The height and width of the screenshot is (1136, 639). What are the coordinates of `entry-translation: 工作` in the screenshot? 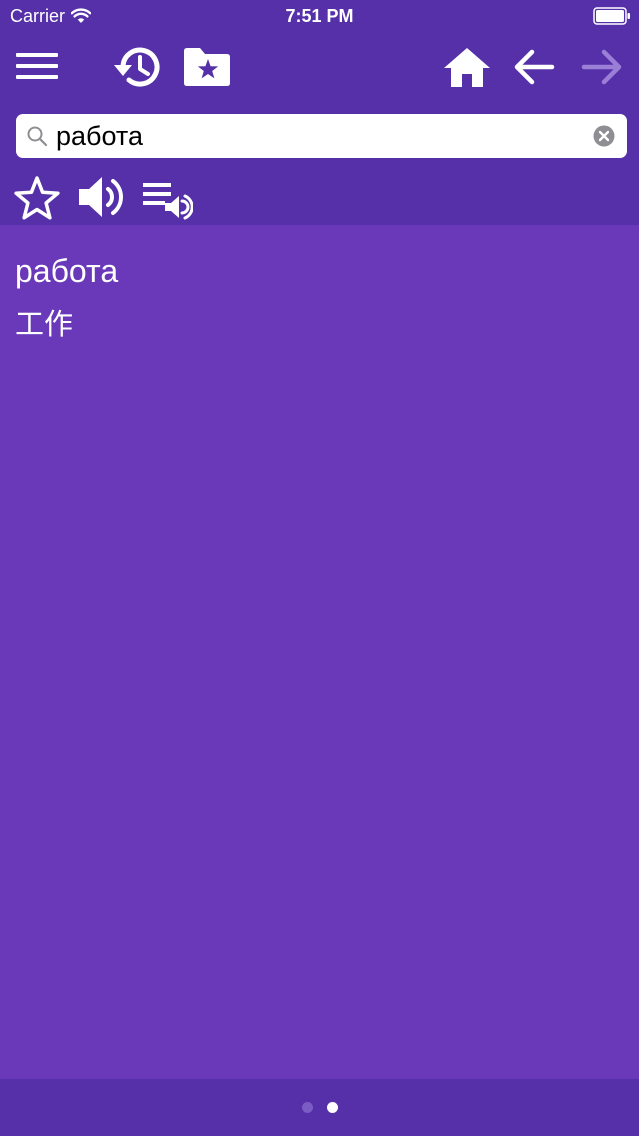 It's located at (44, 324).